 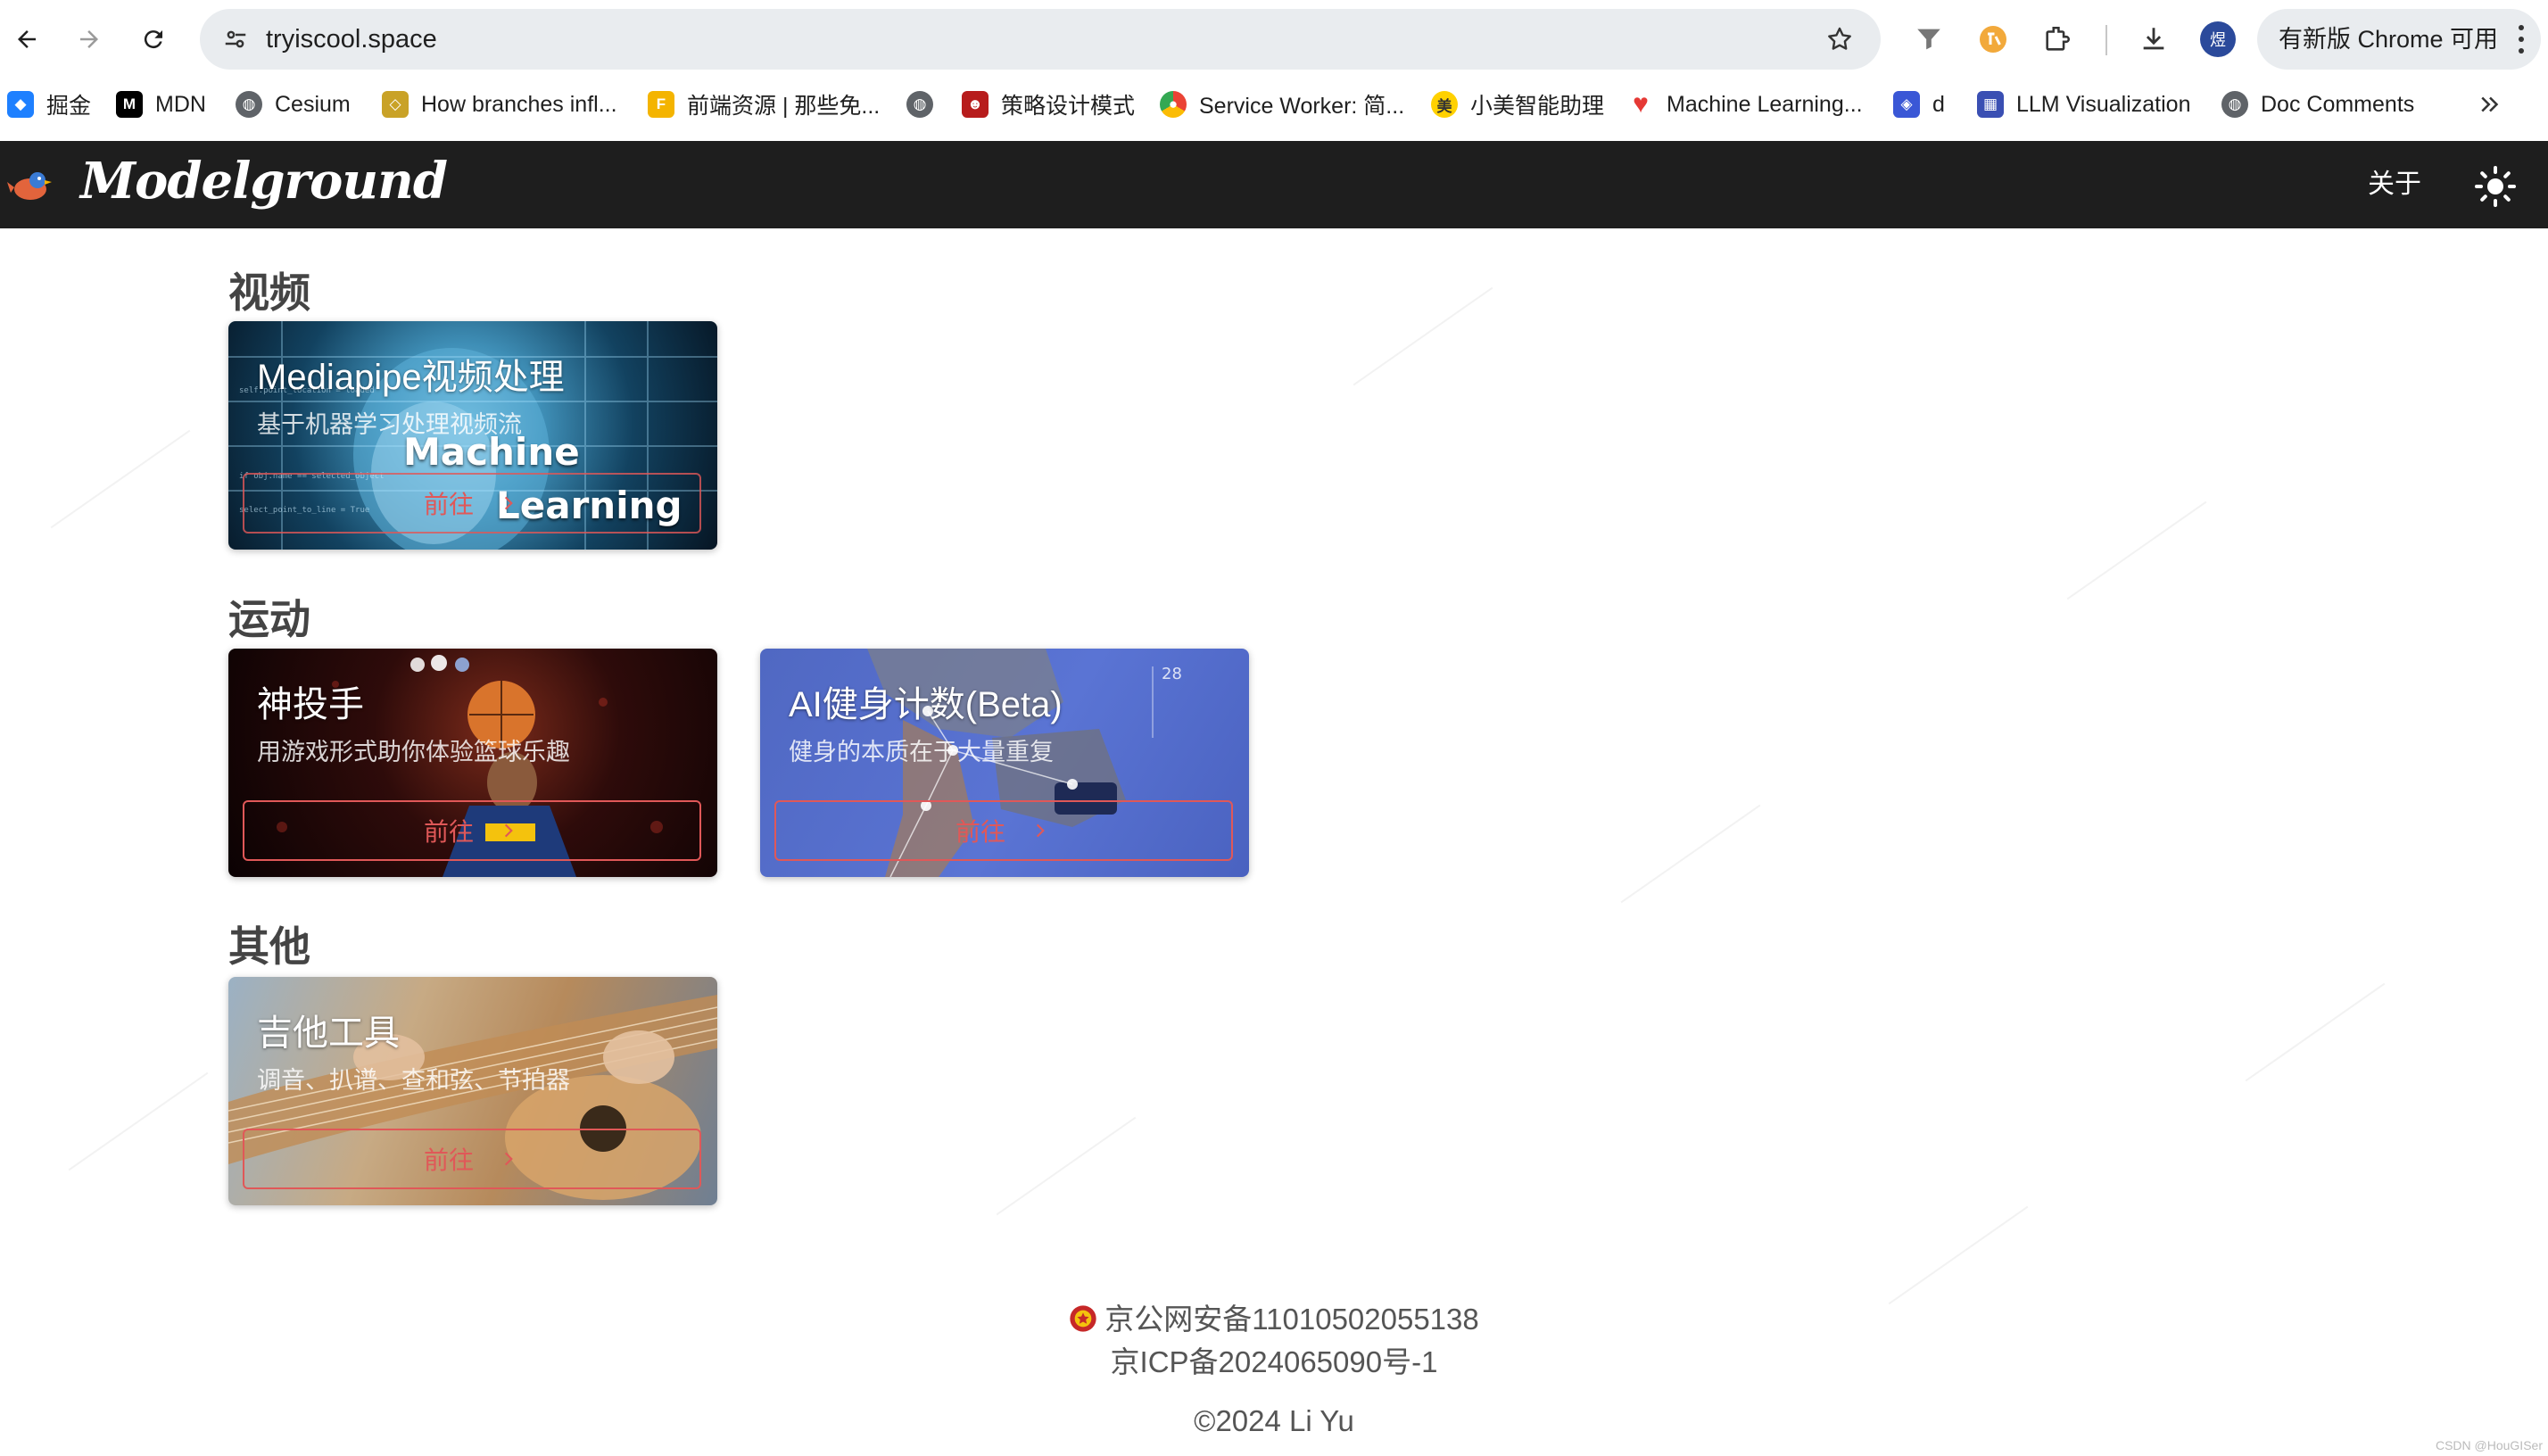 I want to click on arrow-left-icon, so click(x=27, y=39).